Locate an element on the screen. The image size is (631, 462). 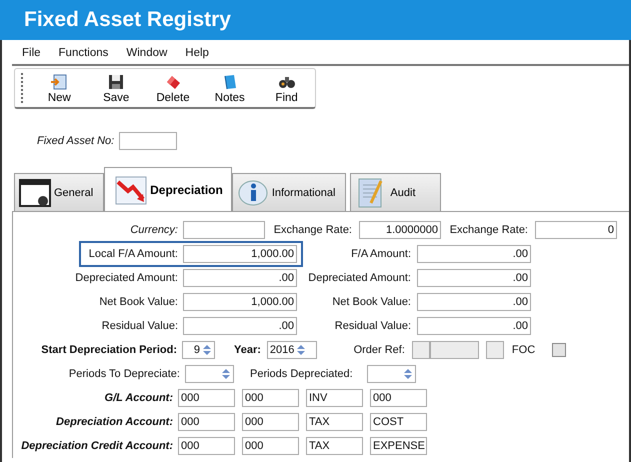
field-label: Year: is located at coordinates (247, 350).